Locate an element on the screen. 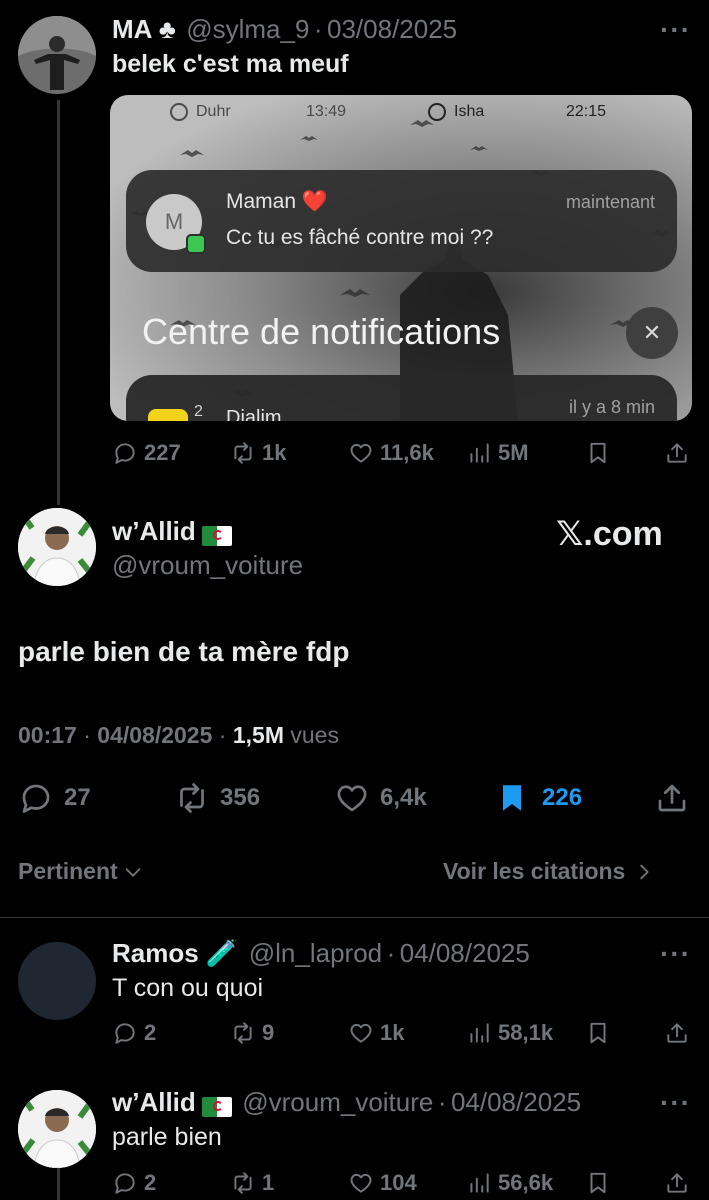 This screenshot has width=709, height=1200. author-handle: @ln_laprod is located at coordinates (315, 953).